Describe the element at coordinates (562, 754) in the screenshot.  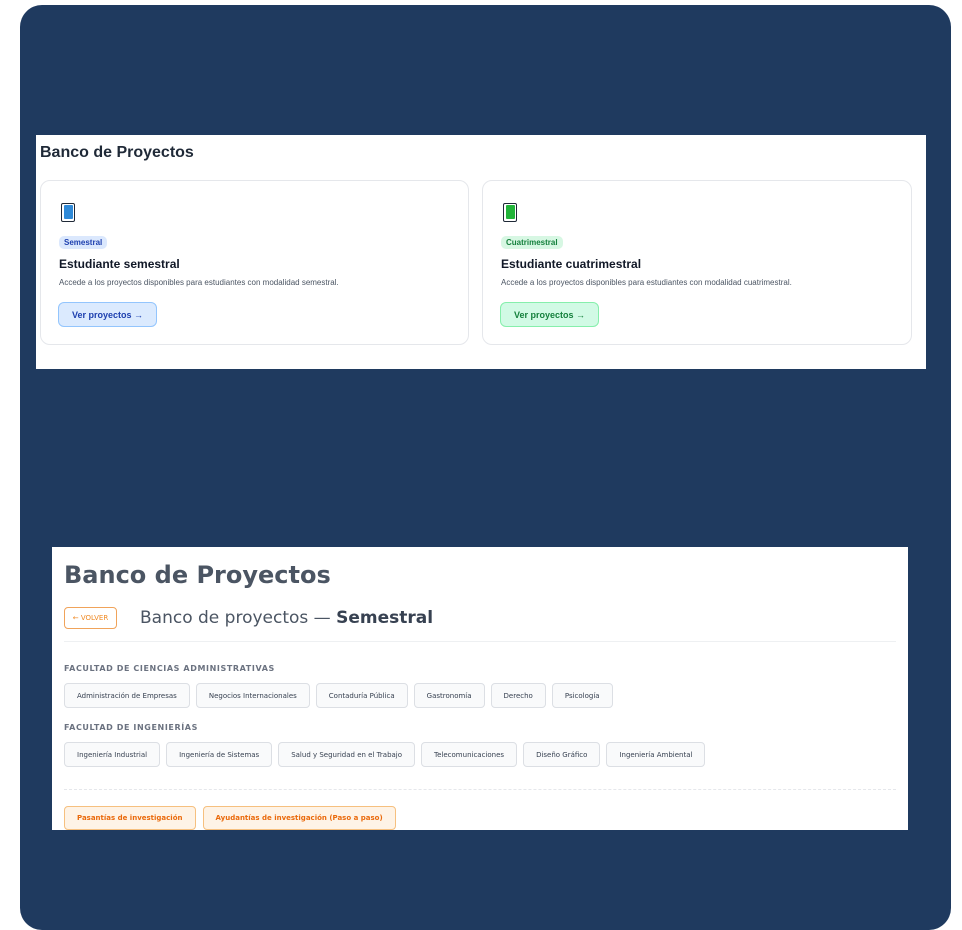
I see `program-chip: Diseño Gráfico` at that location.